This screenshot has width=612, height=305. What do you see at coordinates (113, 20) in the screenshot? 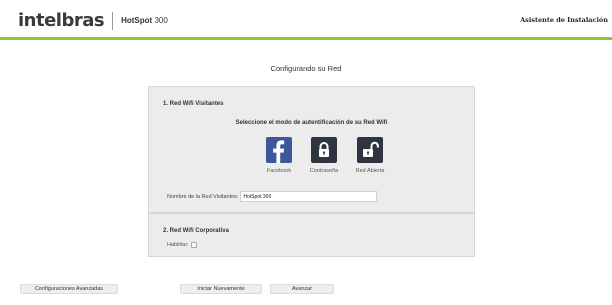
I see `brand-divider` at bounding box center [113, 20].